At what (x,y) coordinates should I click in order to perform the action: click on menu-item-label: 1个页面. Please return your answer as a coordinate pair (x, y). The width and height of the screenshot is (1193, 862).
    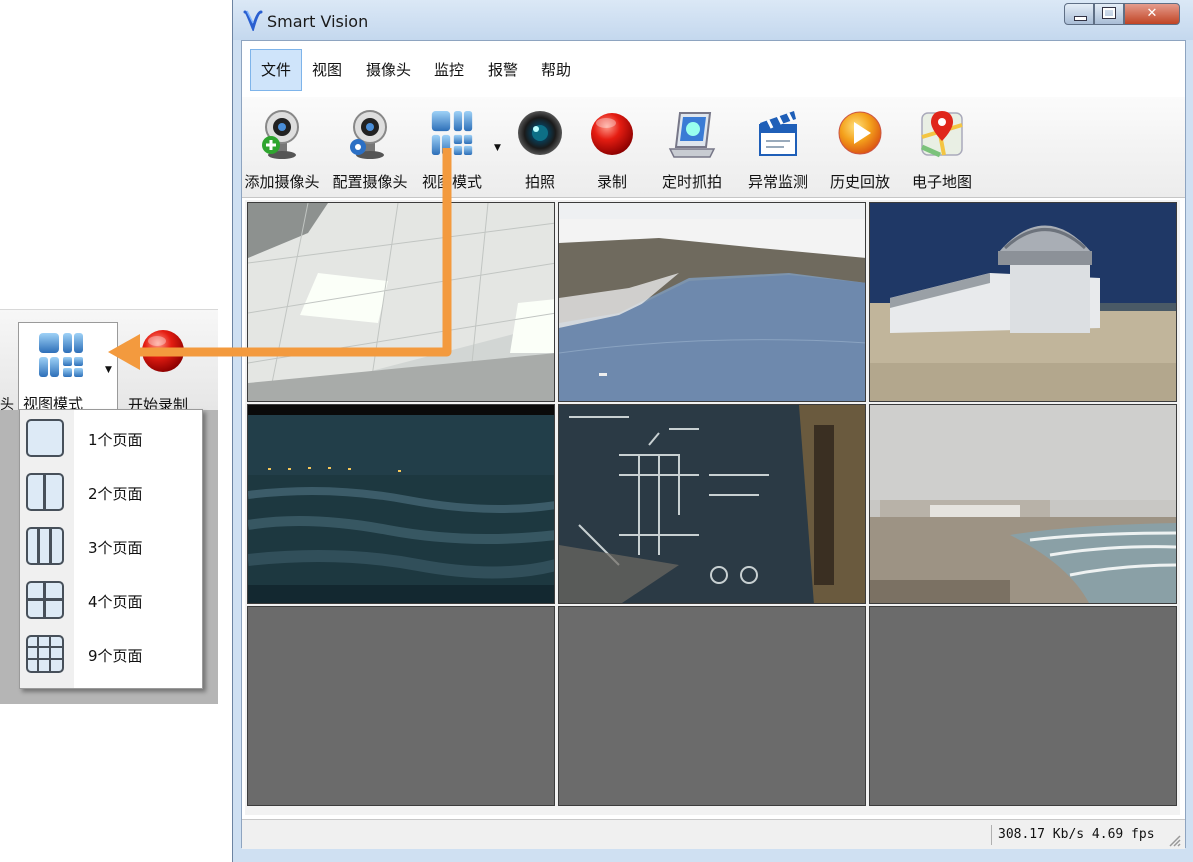
    Looking at the image, I should click on (115, 440).